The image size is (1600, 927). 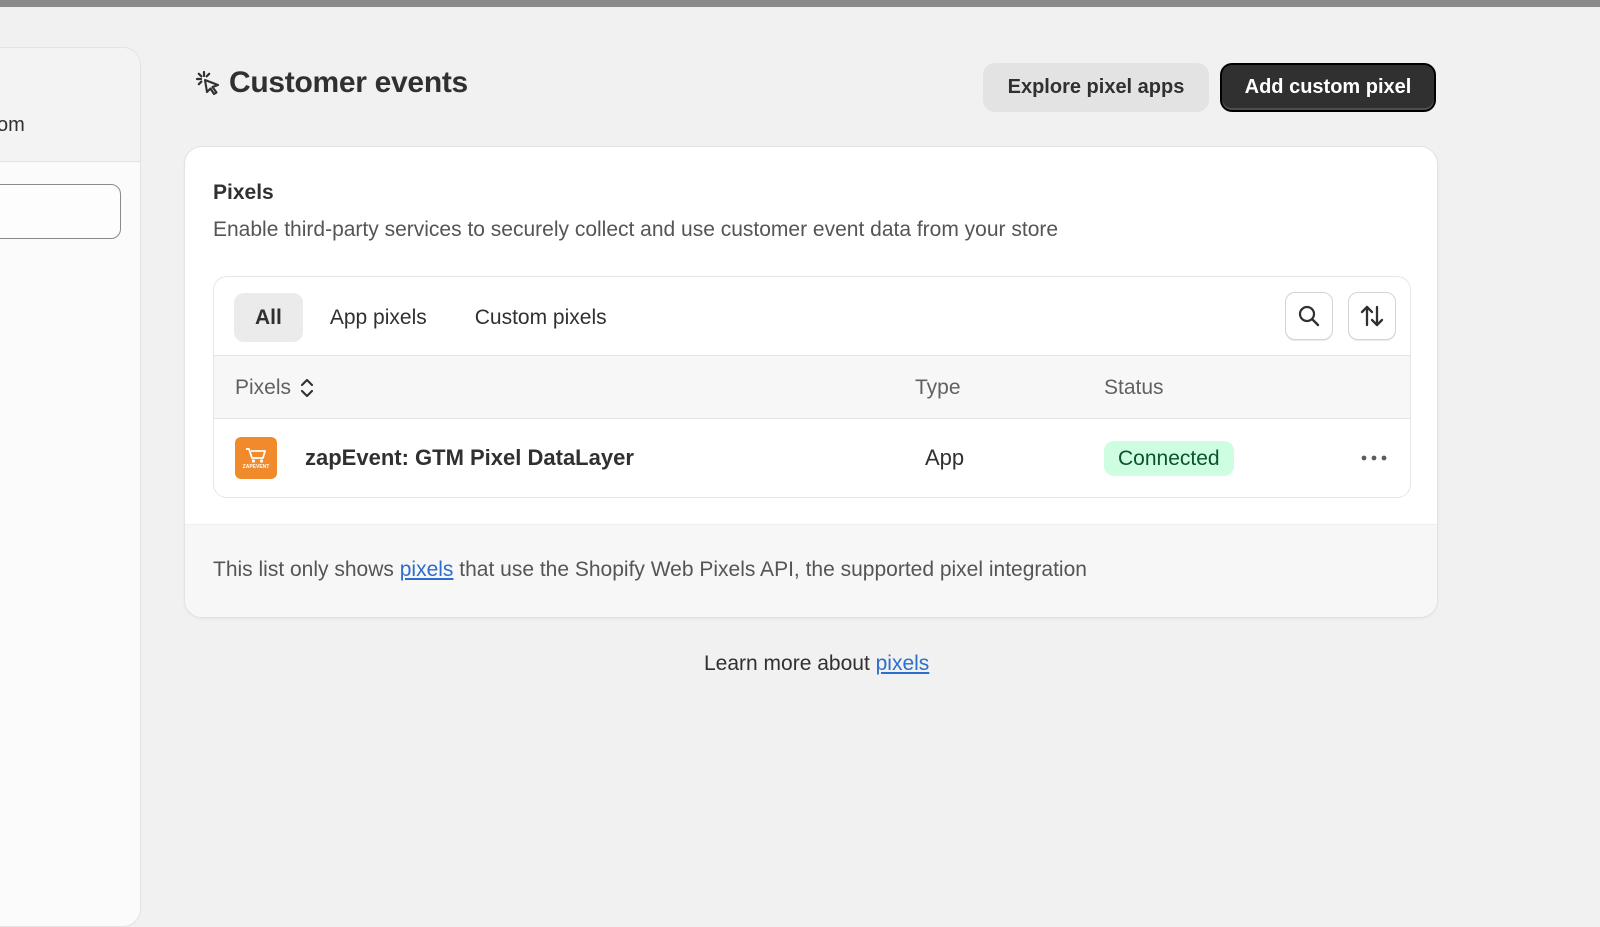 I want to click on settings-sidebar: om, so click(x=70, y=487).